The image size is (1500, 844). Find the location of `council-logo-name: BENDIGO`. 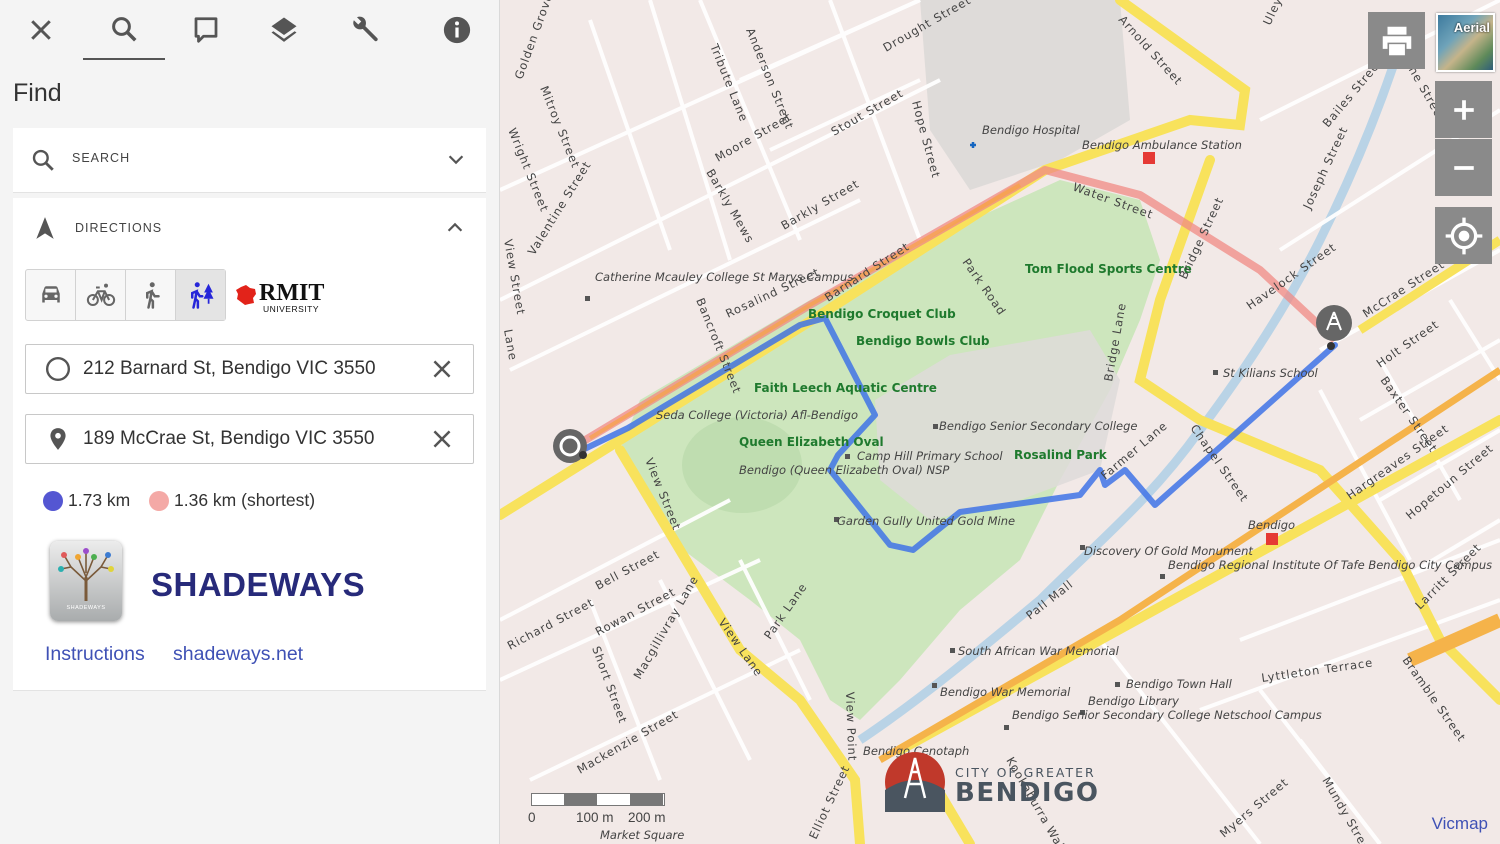

council-logo-name: BENDIGO is located at coordinates (1027, 793).